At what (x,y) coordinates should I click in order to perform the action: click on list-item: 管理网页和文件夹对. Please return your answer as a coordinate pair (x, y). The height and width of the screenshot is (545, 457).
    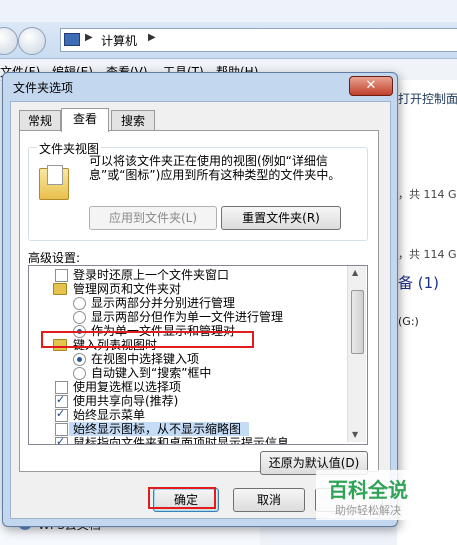
    Looking at the image, I should click on (188, 289).